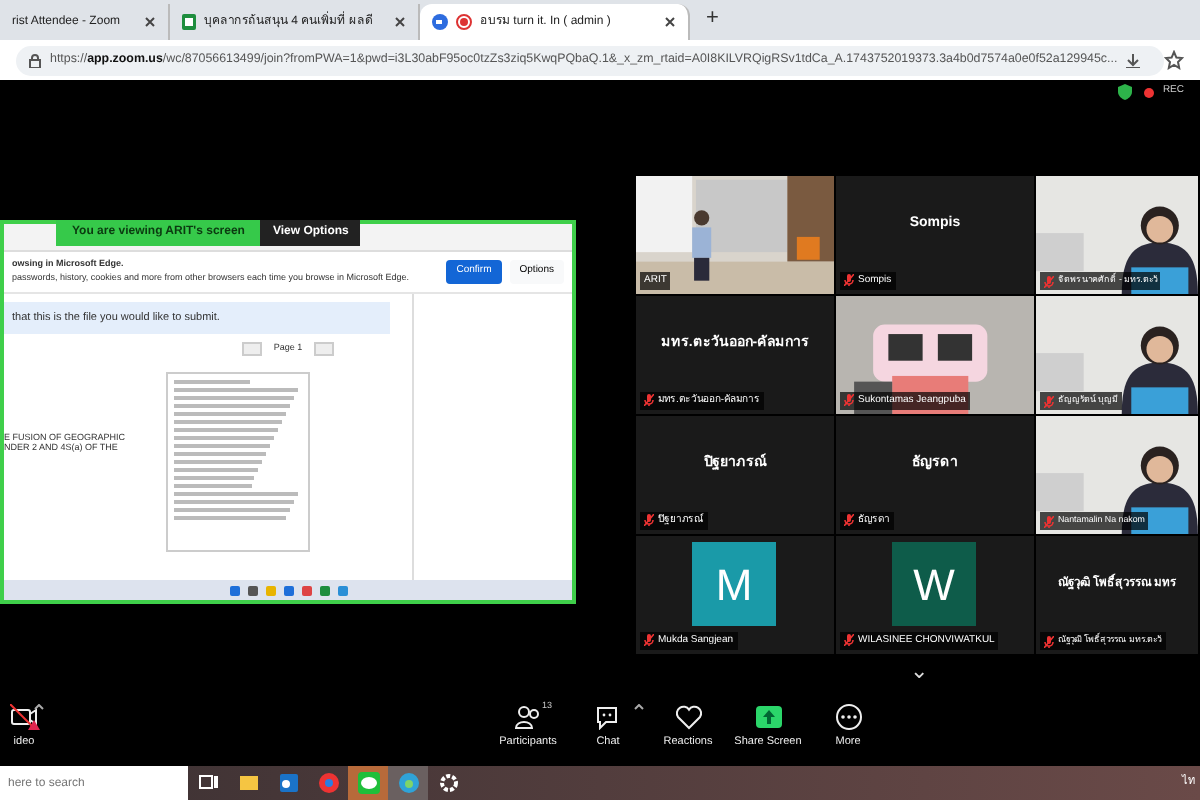  Describe the element at coordinates (768, 717) in the screenshot. I see `share-screen-icon` at that location.